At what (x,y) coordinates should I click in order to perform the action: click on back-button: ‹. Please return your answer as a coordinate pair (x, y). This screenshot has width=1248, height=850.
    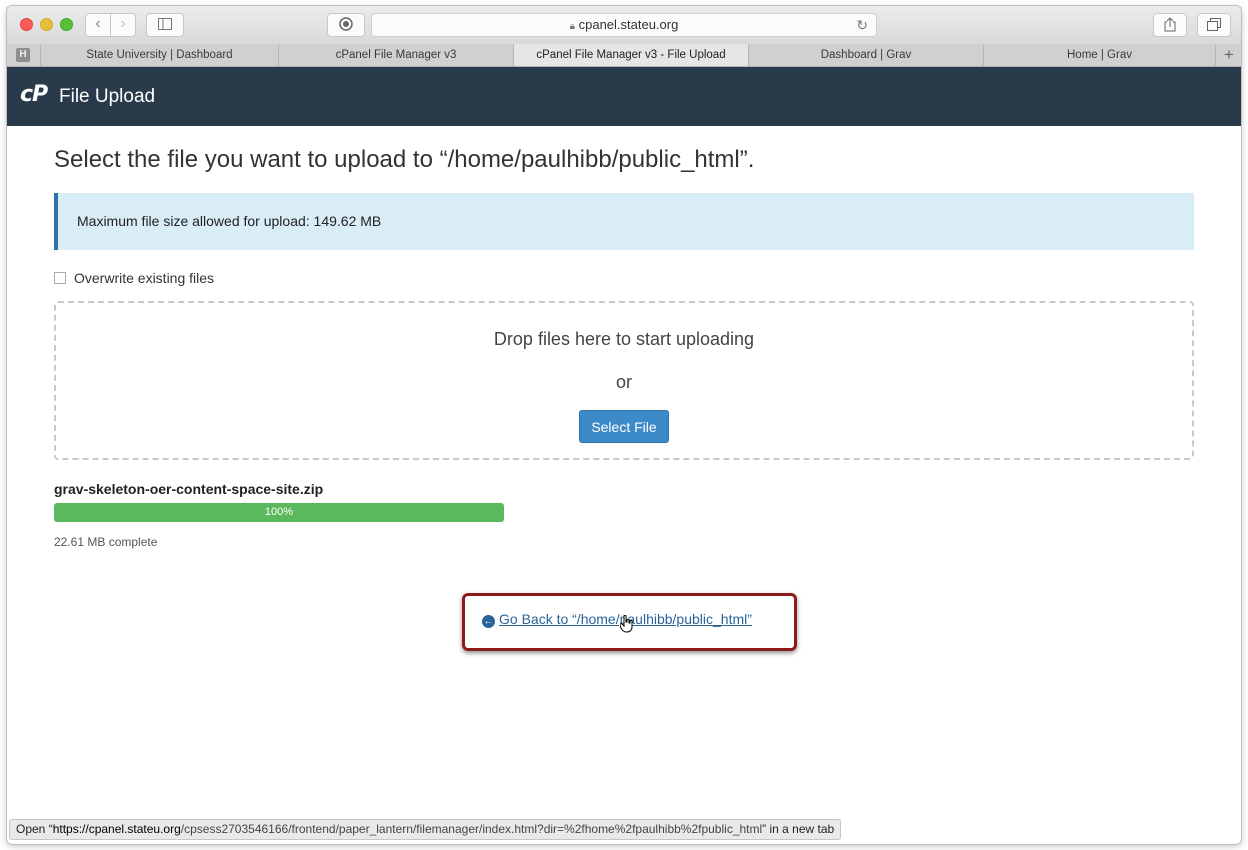
    Looking at the image, I should click on (98, 25).